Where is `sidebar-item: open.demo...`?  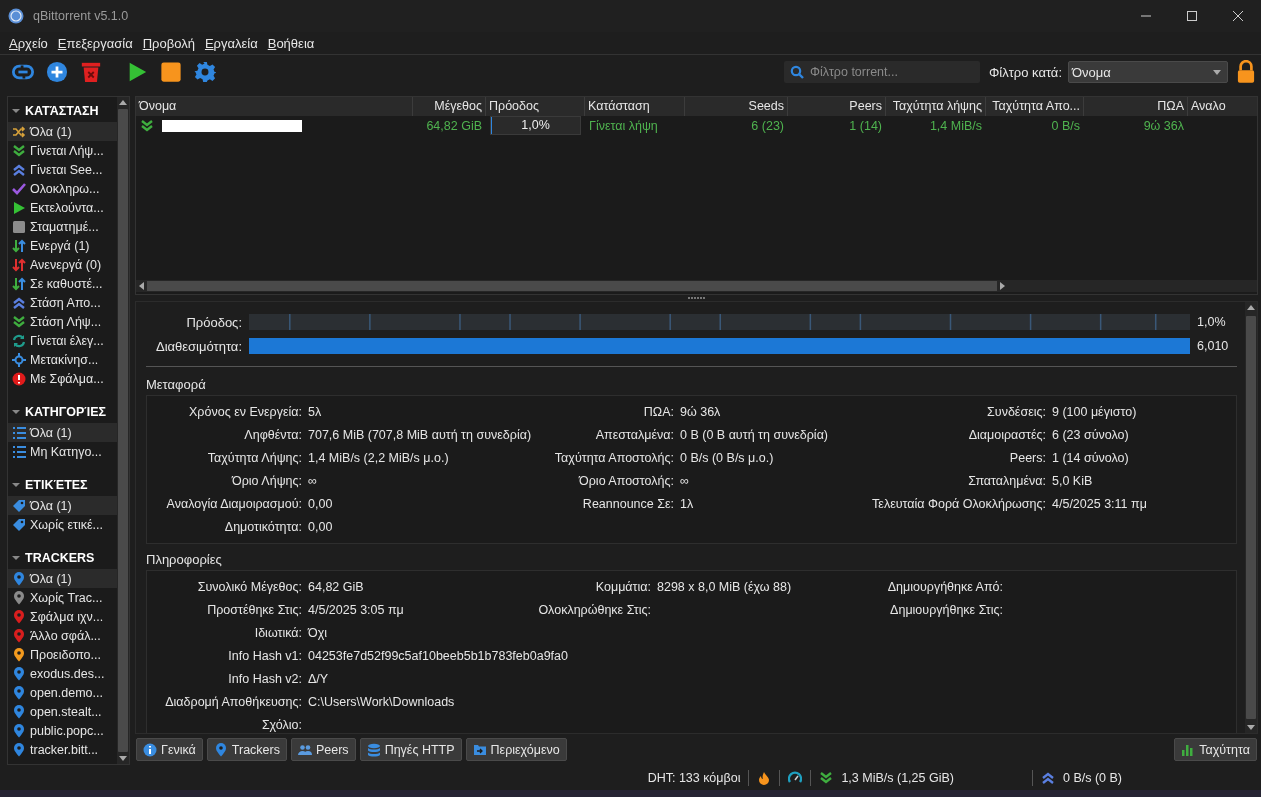
sidebar-item: open.demo... is located at coordinates (62, 692).